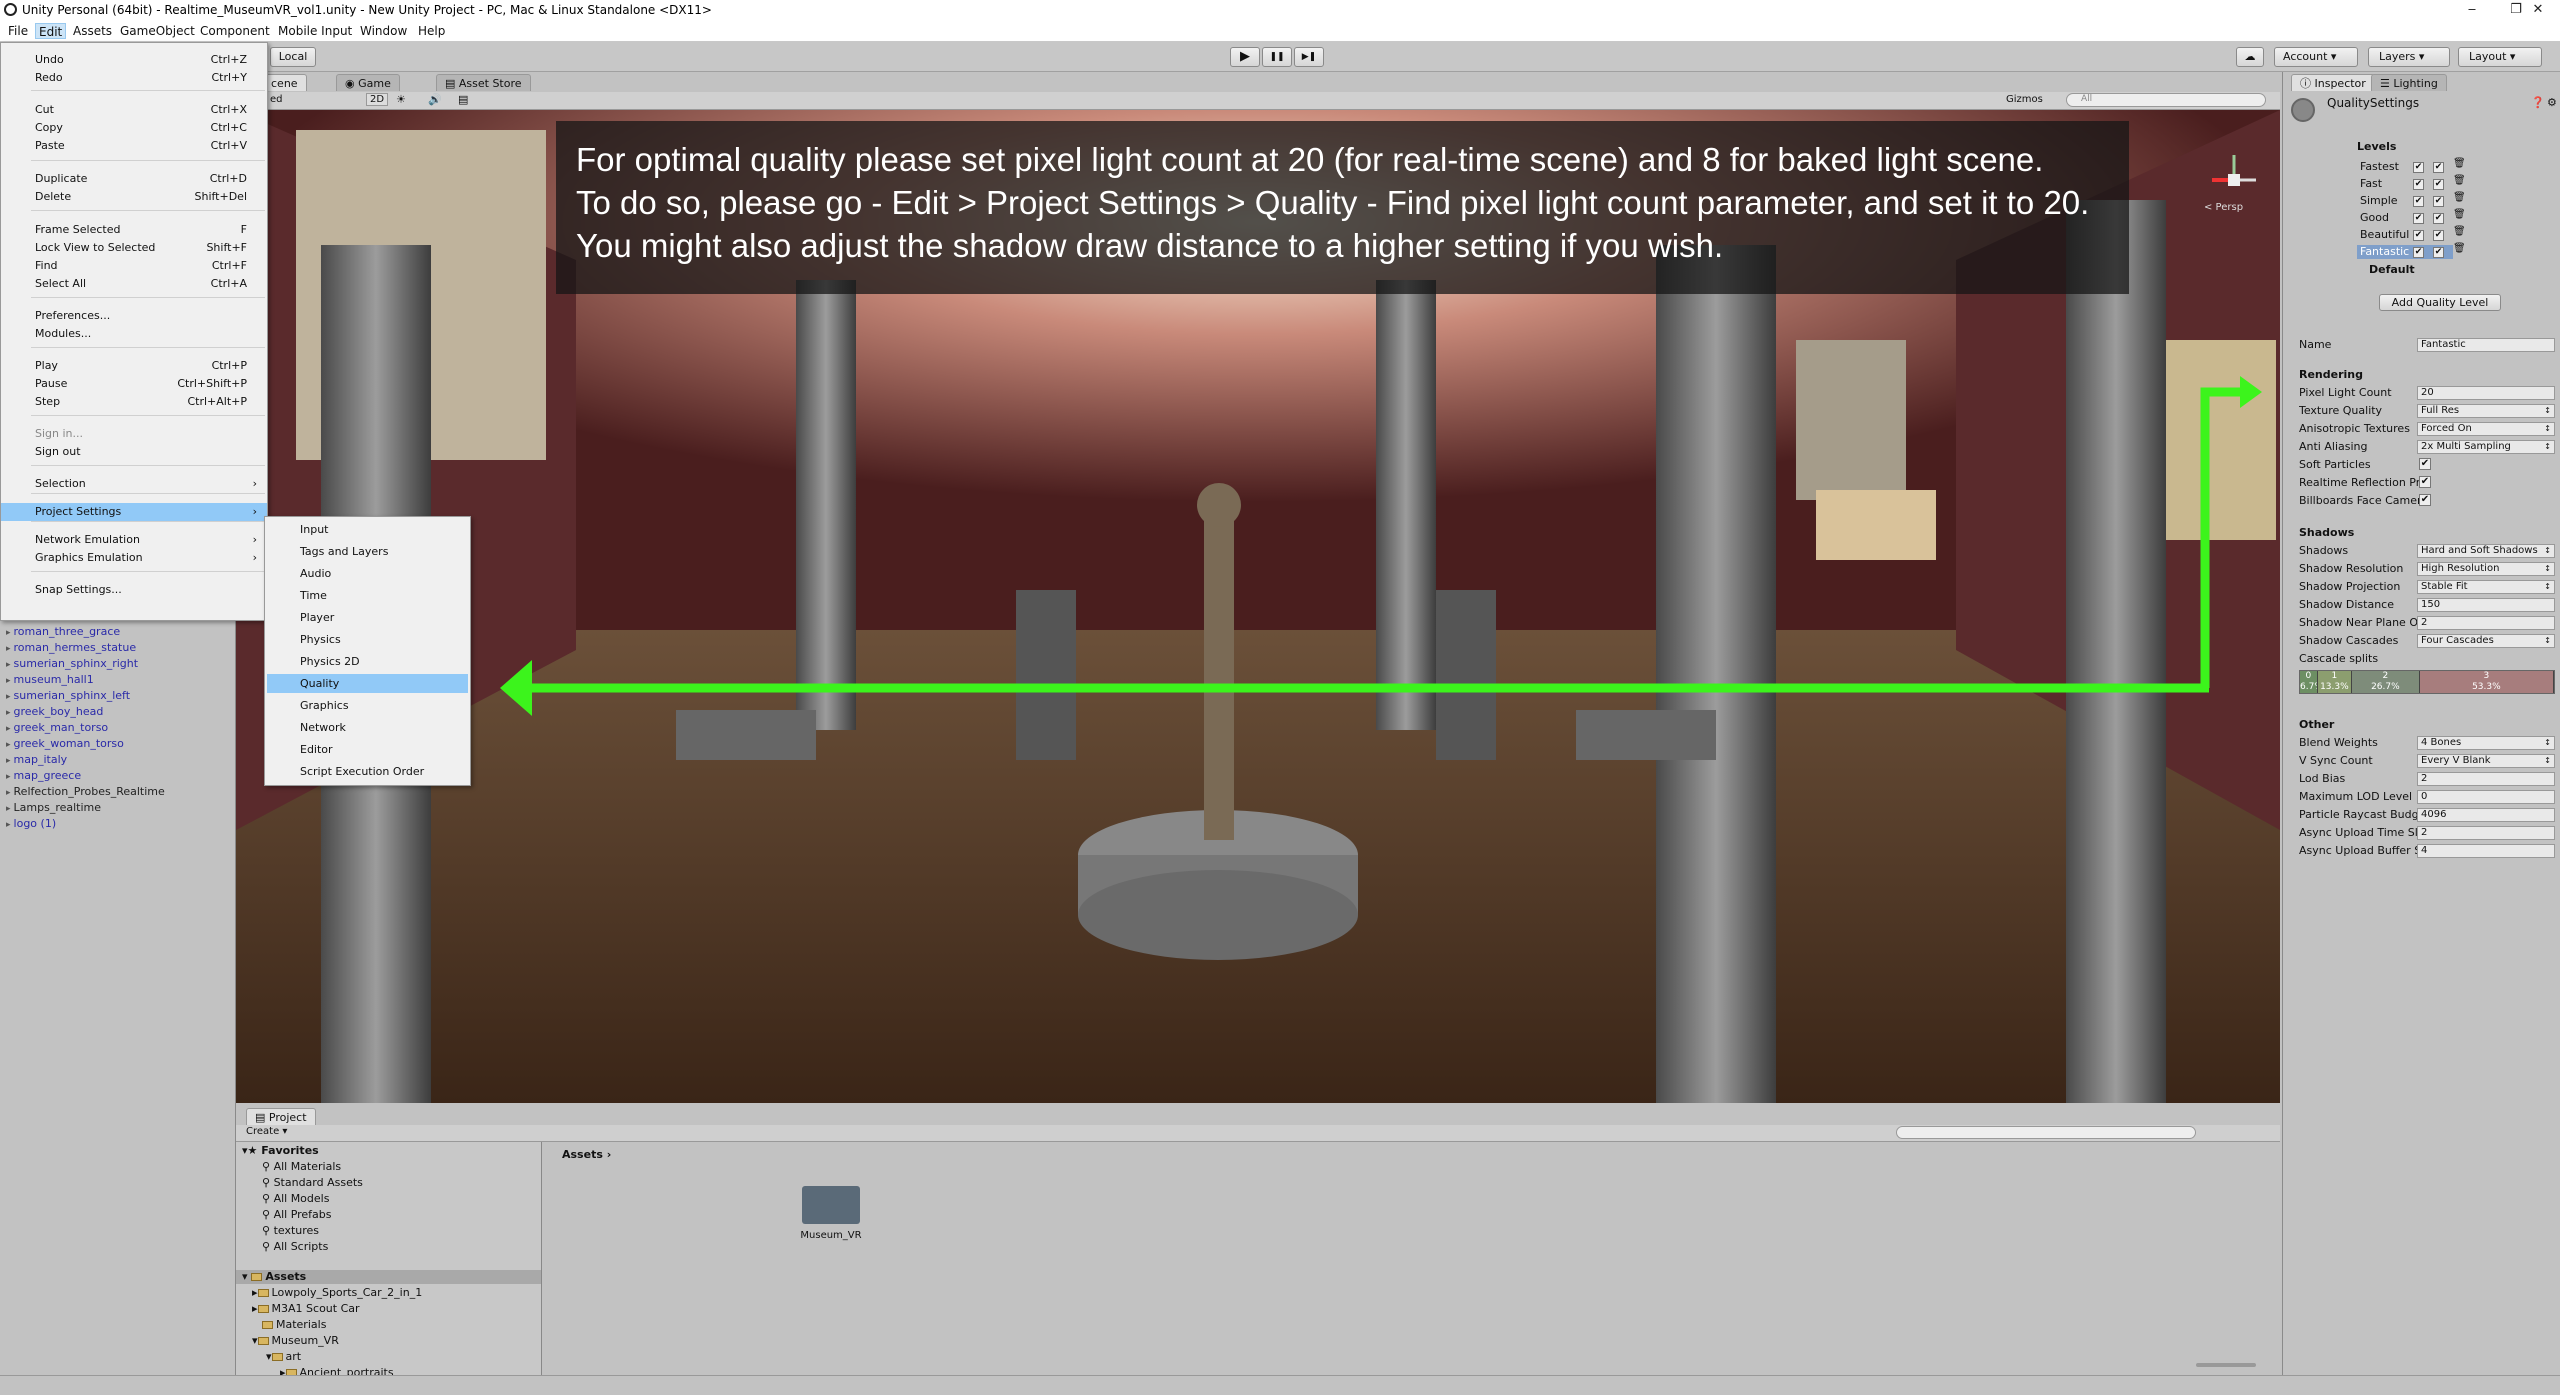 This screenshot has height=1395, width=2560. I want to click on shadow-projection-dropdown: Stable Fit, so click(2486, 587).